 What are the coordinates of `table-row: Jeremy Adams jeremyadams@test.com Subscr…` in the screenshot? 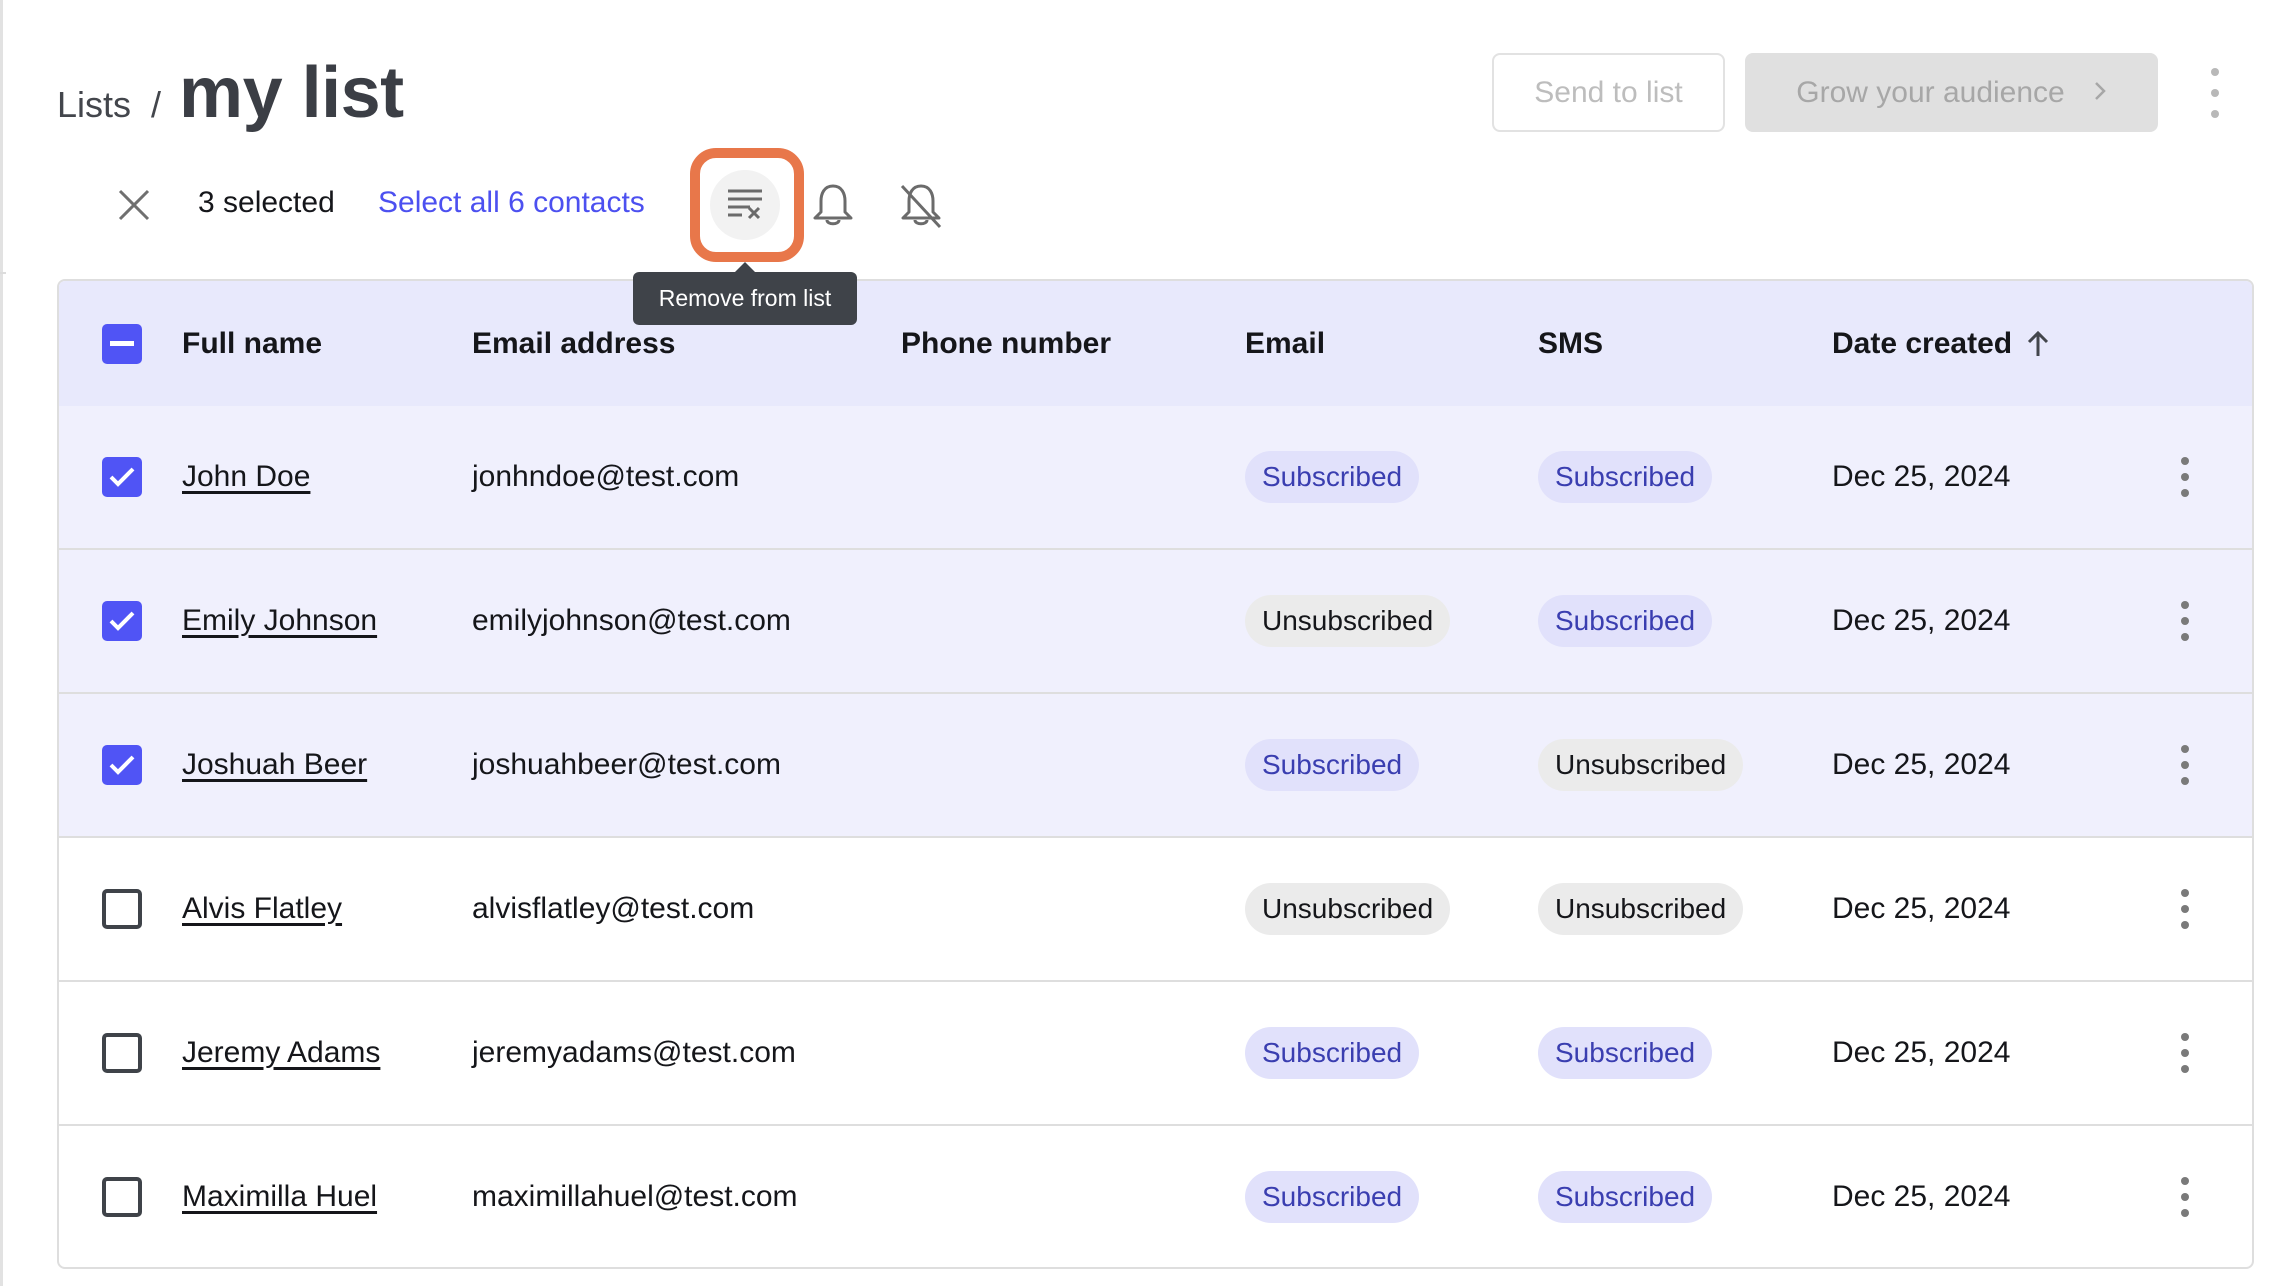 It's located at (1155, 1054).